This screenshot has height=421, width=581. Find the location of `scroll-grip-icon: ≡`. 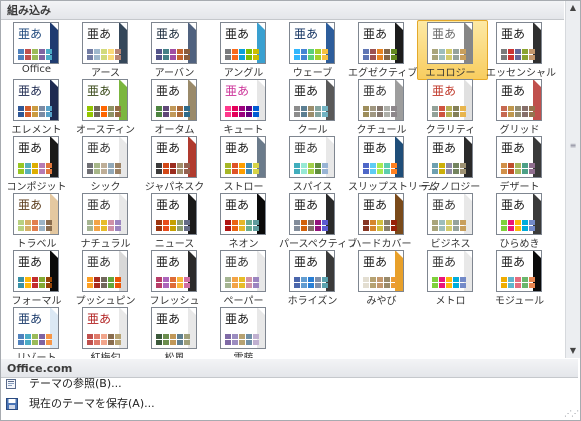

scroll-grip-icon: ≡ is located at coordinates (573, 145).